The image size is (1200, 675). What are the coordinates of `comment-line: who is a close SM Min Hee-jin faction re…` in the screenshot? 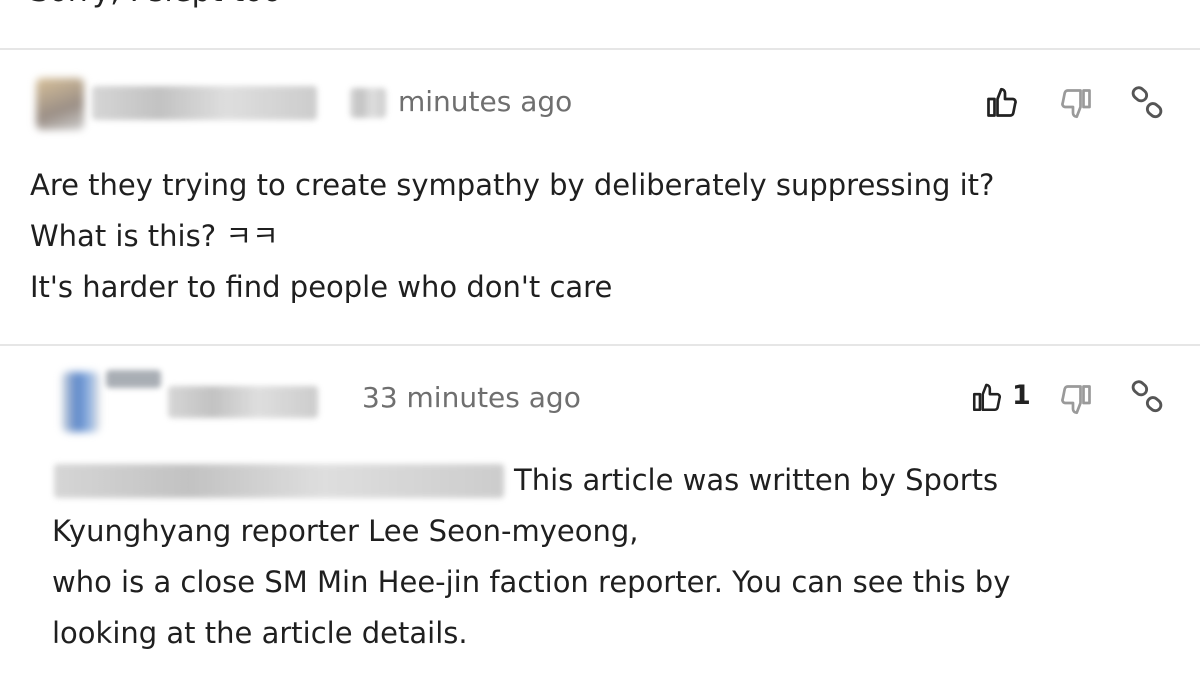 It's located at (531, 582).